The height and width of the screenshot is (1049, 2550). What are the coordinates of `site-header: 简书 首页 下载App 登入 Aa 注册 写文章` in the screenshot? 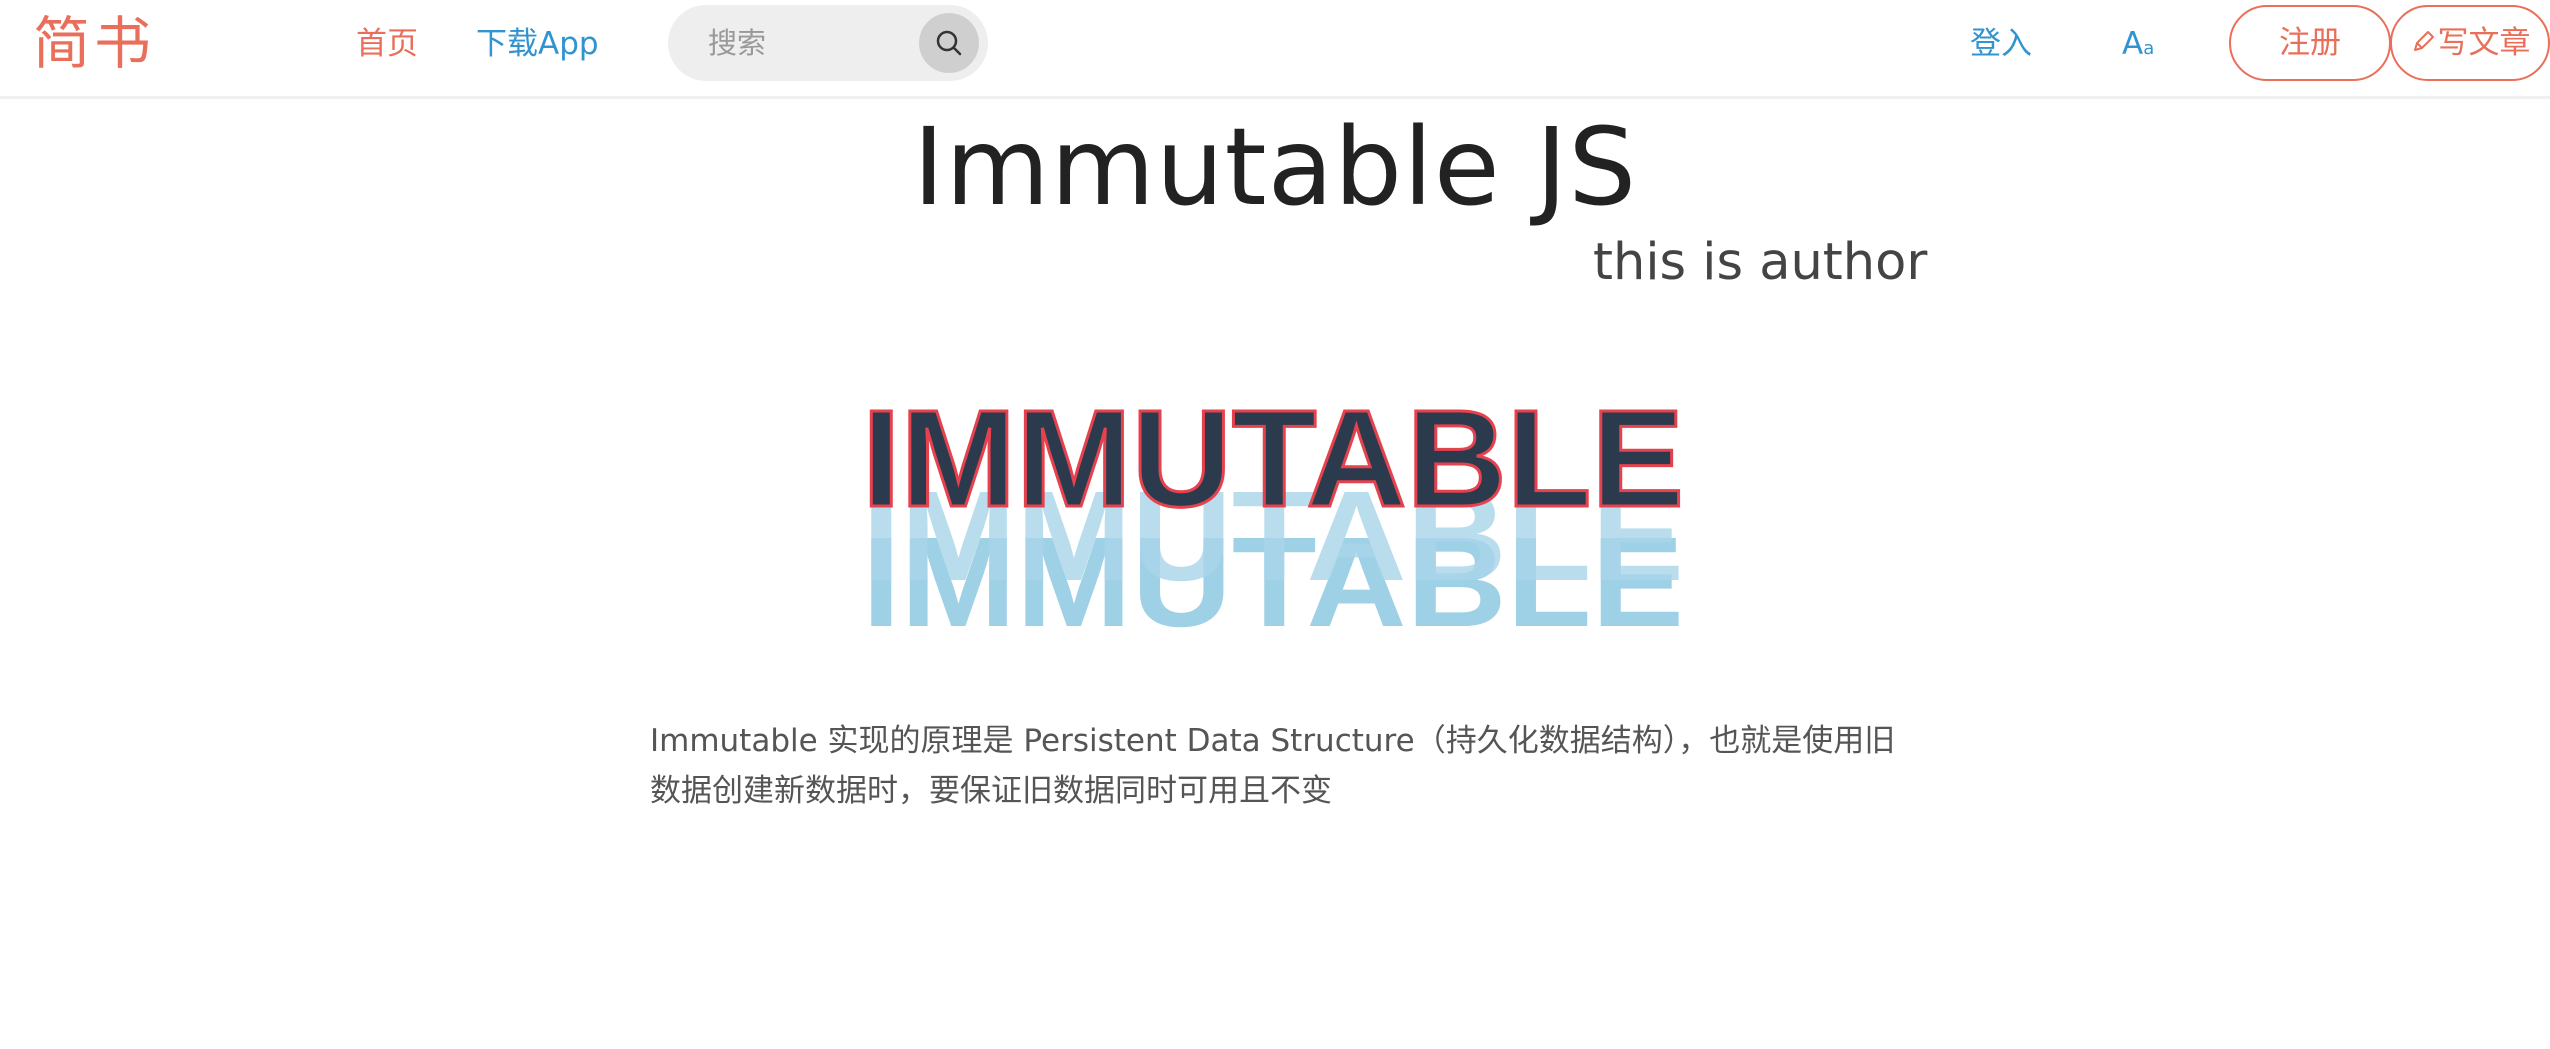 It's located at (1275, 49).